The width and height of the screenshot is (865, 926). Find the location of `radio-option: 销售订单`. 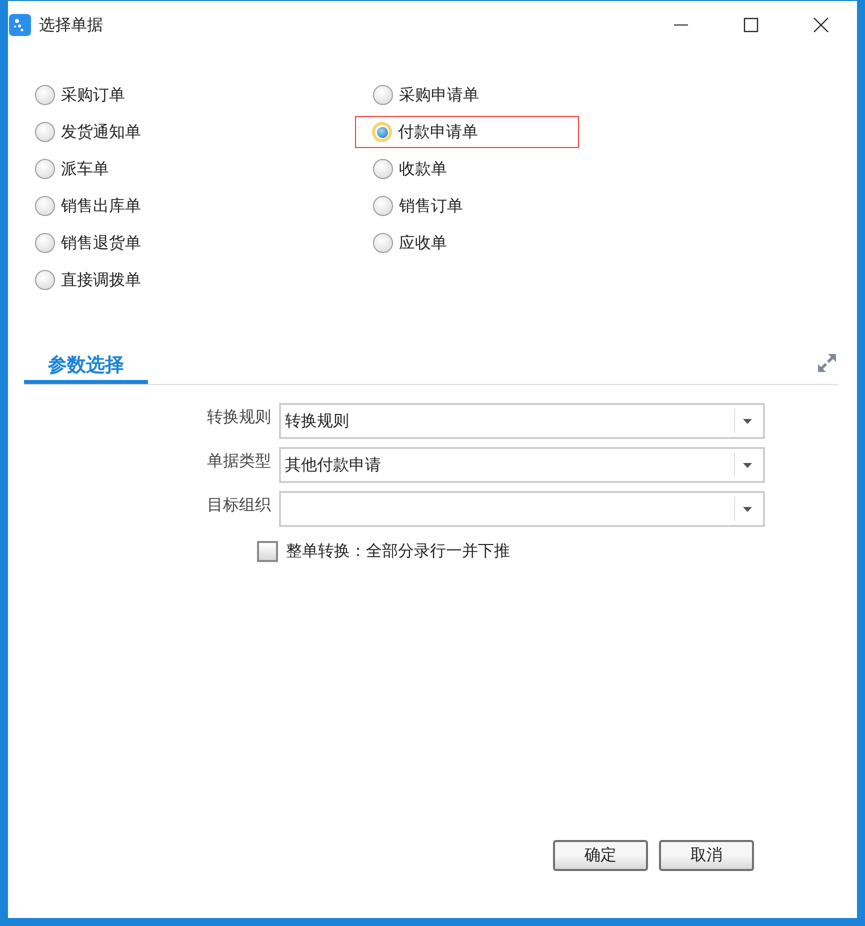

radio-option: 销售订单 is located at coordinates (421, 206).